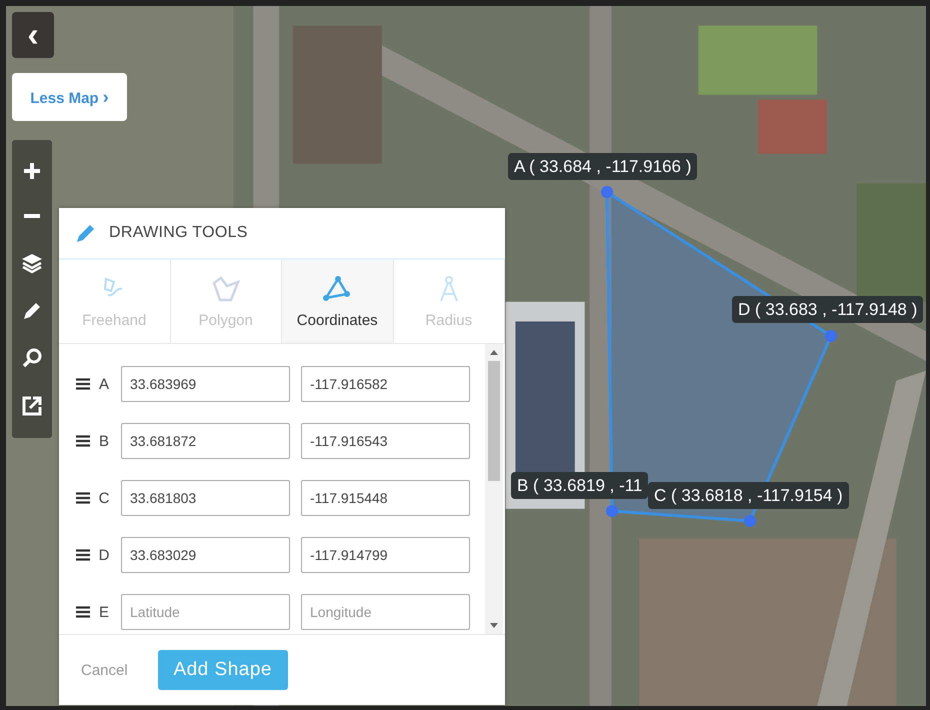 This screenshot has height=710, width=930. What do you see at coordinates (104, 384) in the screenshot?
I see `point-letter: A` at bounding box center [104, 384].